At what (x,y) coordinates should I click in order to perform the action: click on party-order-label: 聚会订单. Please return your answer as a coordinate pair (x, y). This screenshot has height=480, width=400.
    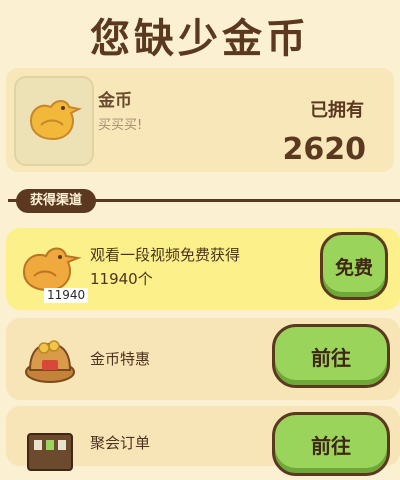
    Looking at the image, I should click on (120, 443).